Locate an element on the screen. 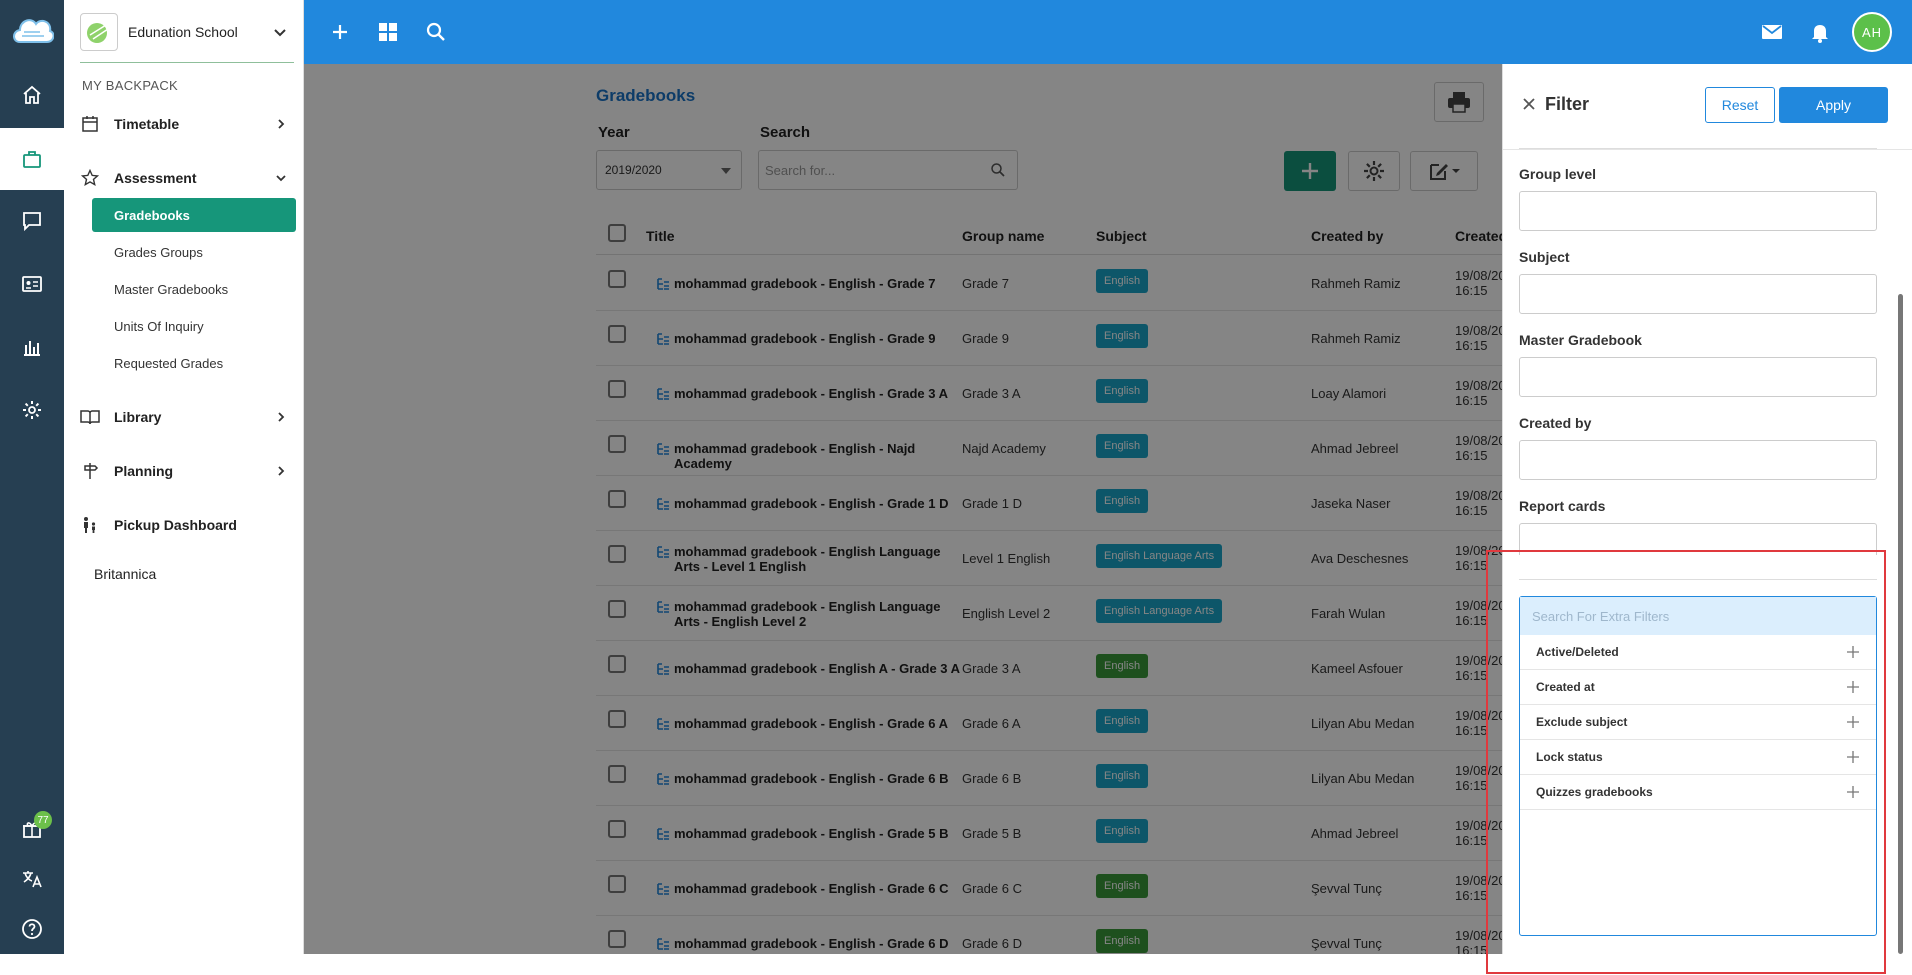  filter-scroll-thumb is located at coordinates (1900, 624).